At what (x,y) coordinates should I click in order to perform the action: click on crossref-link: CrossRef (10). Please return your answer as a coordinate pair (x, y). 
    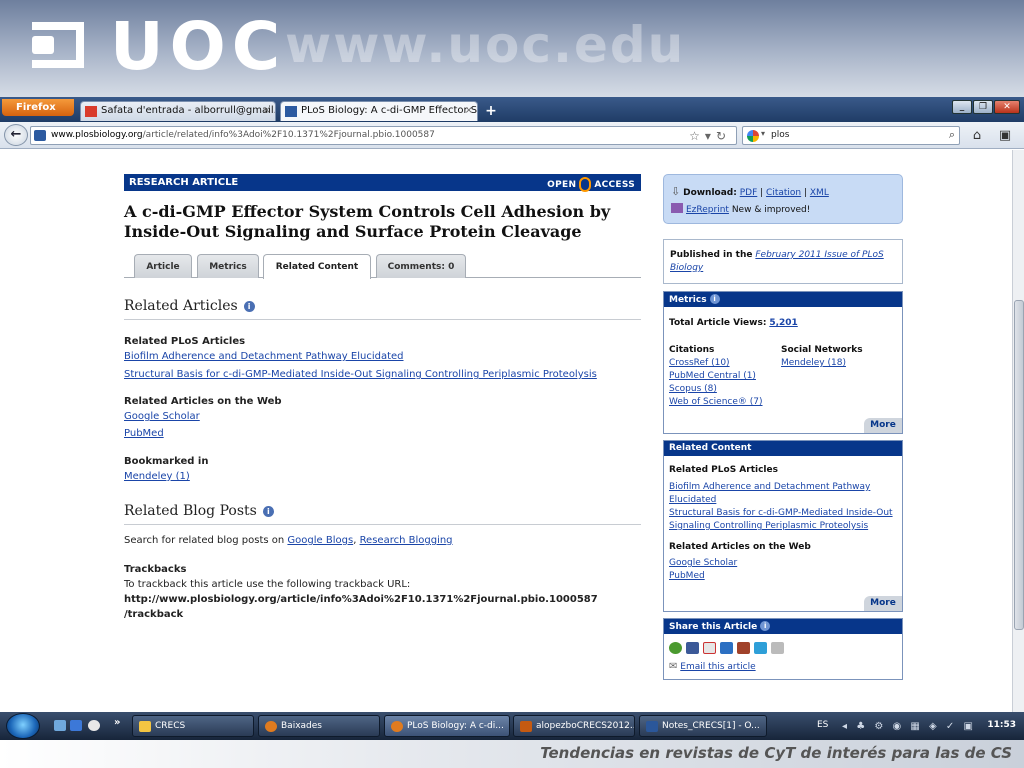
    Looking at the image, I should click on (699, 363).